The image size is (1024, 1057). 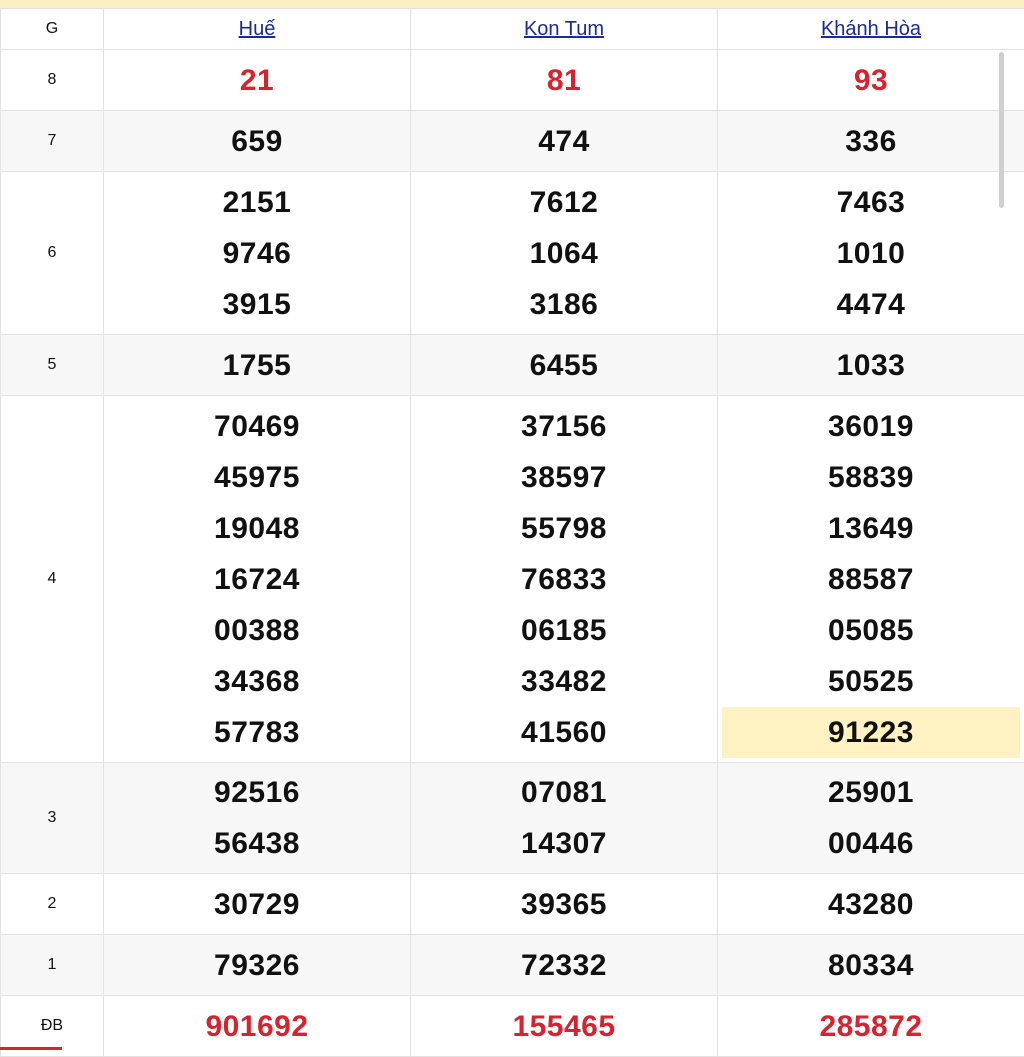 I want to click on result-cell-khanh-hoa: 80334, so click(x=871, y=965).